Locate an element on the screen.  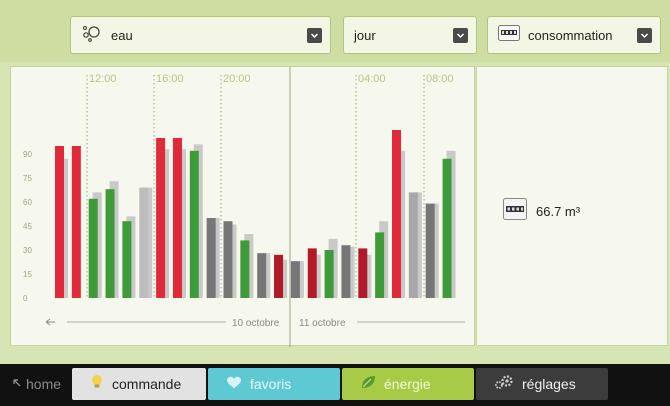
nav-reglages: réglages is located at coordinates (542, 384).